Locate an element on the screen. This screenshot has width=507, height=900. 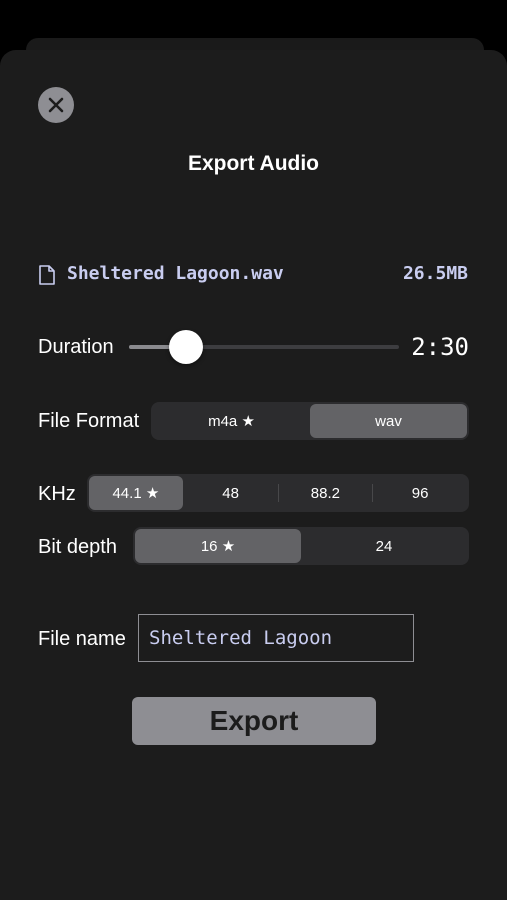
khz-option-48: 48 is located at coordinates (231, 493).